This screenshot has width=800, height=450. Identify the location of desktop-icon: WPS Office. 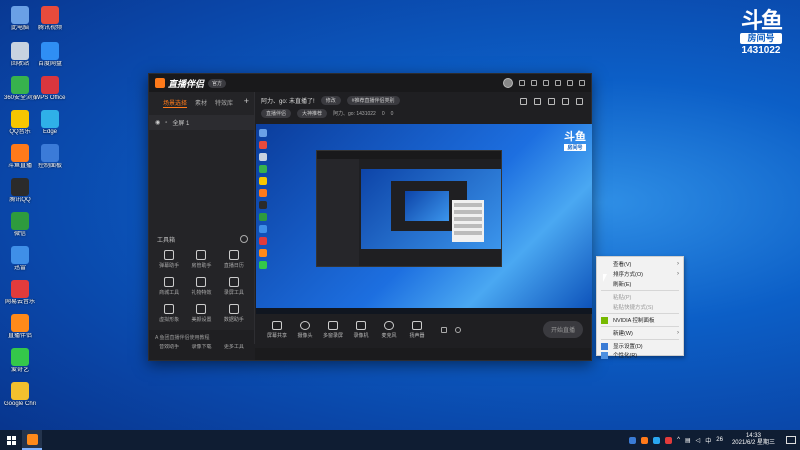
(50, 89).